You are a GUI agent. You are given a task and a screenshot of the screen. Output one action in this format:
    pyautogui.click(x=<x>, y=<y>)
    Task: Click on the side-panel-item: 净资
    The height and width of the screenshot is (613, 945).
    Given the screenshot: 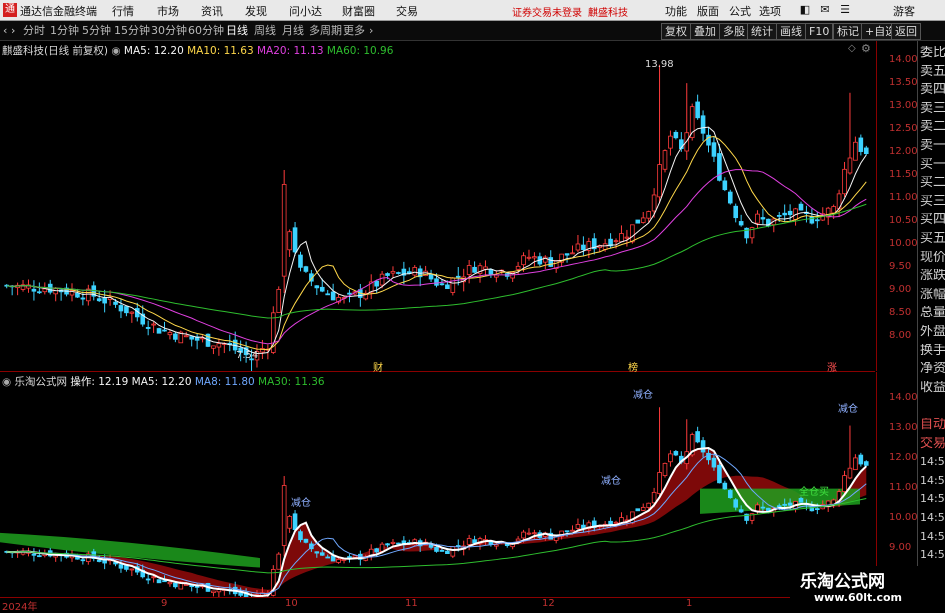 What is the action you would take?
    pyautogui.click(x=932, y=369)
    